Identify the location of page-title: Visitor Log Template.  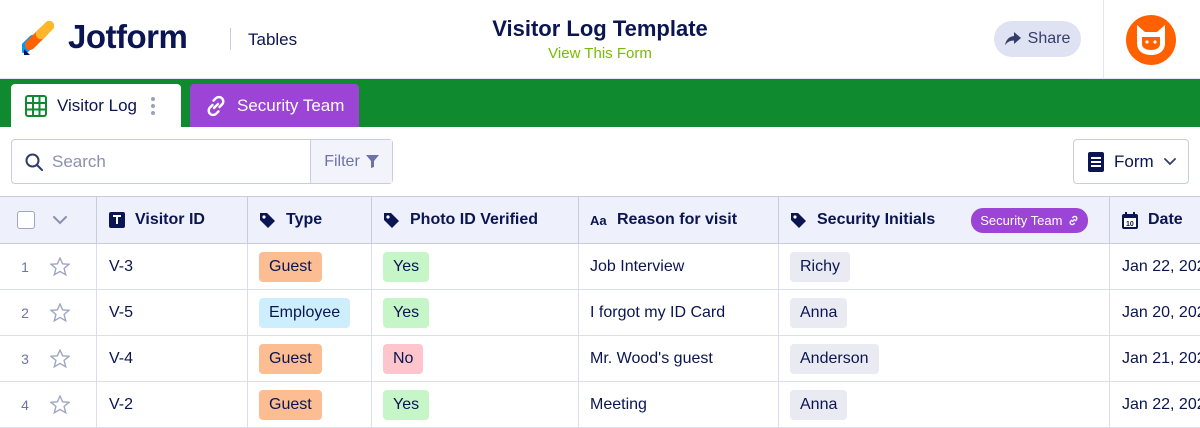
(600, 28).